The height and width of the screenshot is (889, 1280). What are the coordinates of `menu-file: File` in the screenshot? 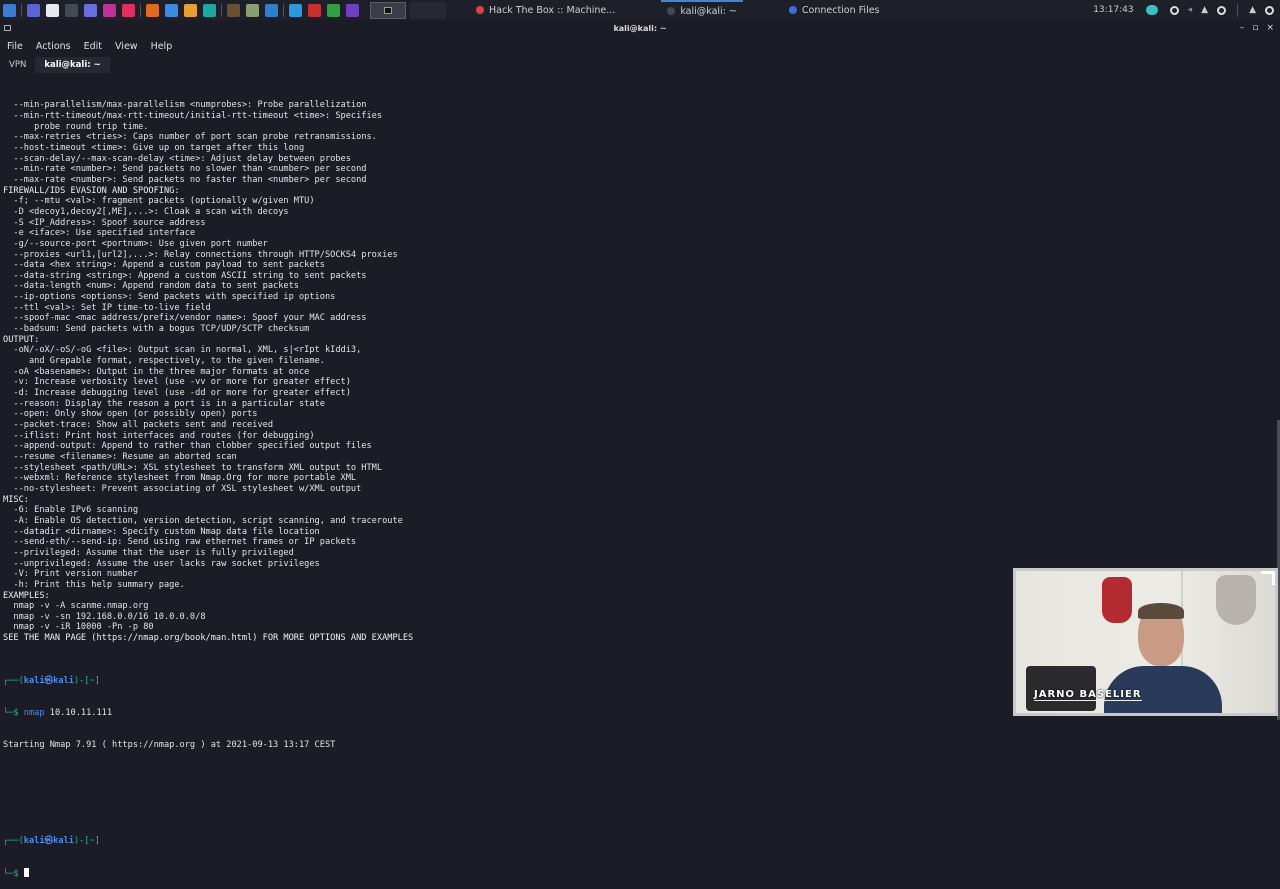 It's located at (15, 46).